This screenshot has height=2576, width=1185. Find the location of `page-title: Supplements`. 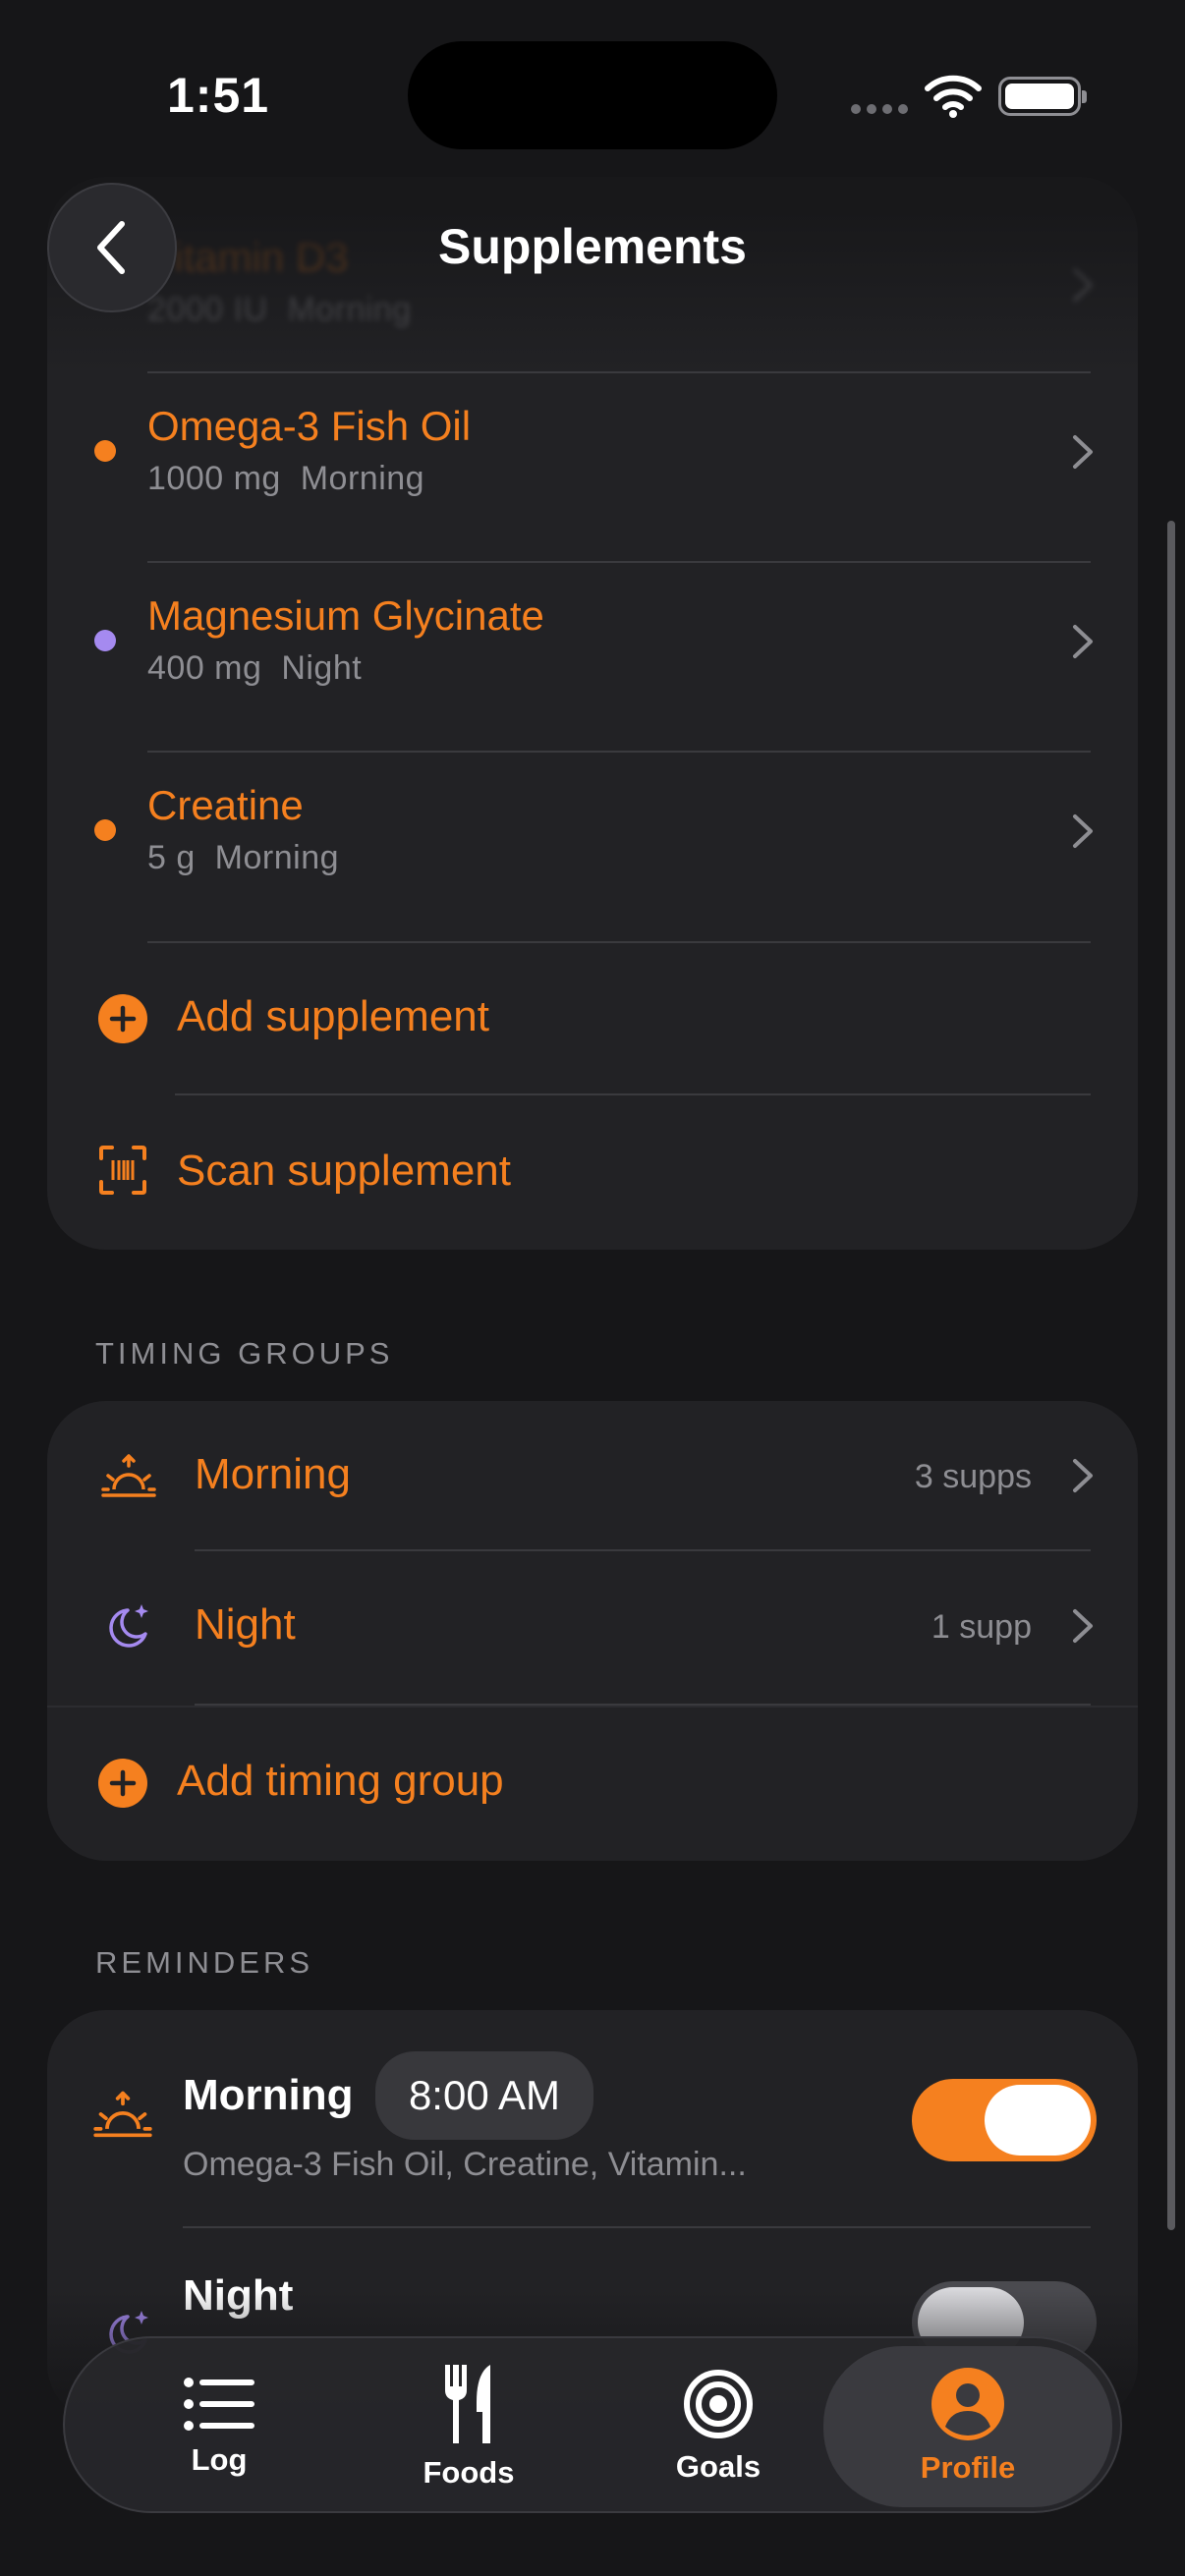

page-title: Supplements is located at coordinates (592, 246).